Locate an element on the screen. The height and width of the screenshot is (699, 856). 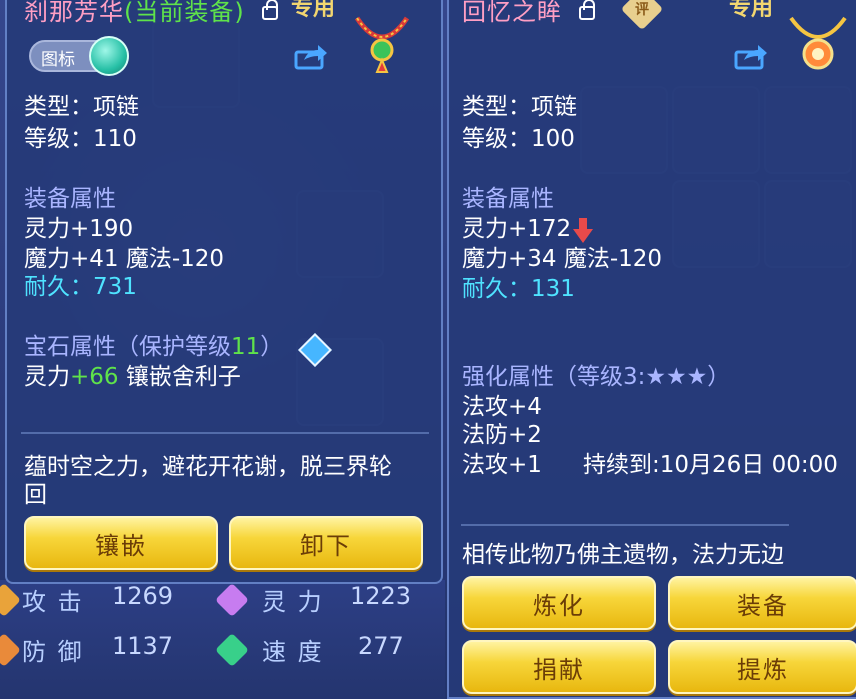
extract-button: 提炼 is located at coordinates (762, 667).